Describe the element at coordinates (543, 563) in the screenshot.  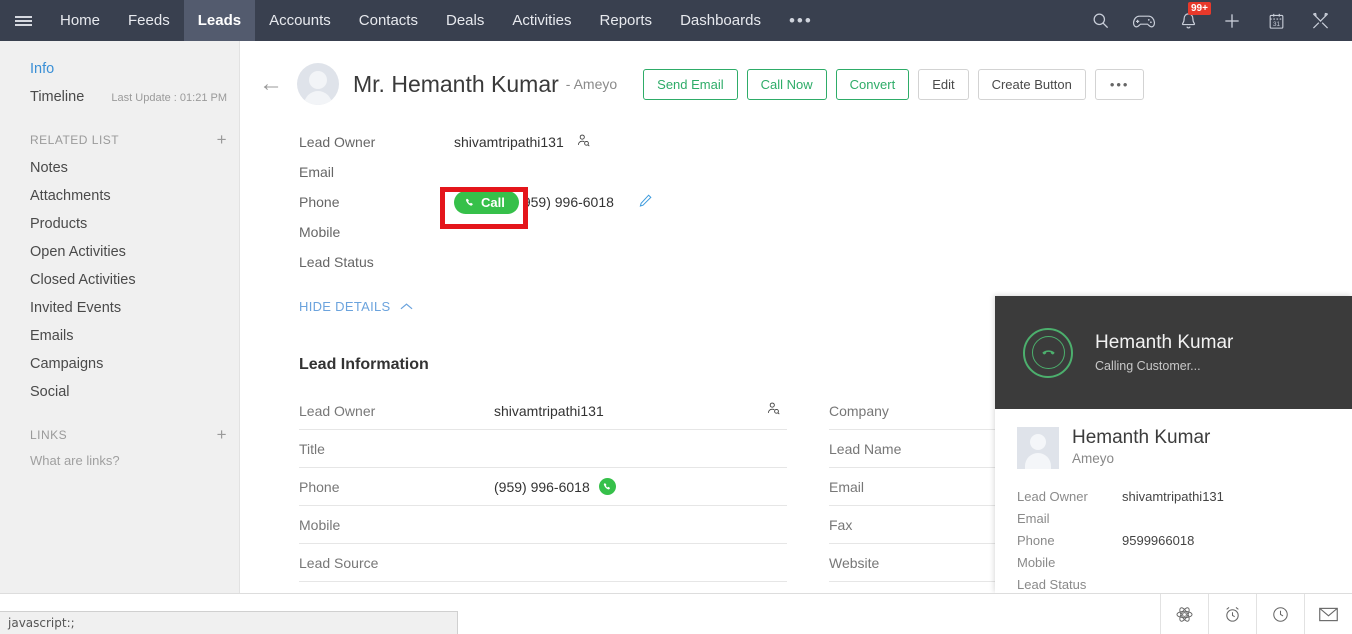
I see `field-row: Lead Source` at that location.